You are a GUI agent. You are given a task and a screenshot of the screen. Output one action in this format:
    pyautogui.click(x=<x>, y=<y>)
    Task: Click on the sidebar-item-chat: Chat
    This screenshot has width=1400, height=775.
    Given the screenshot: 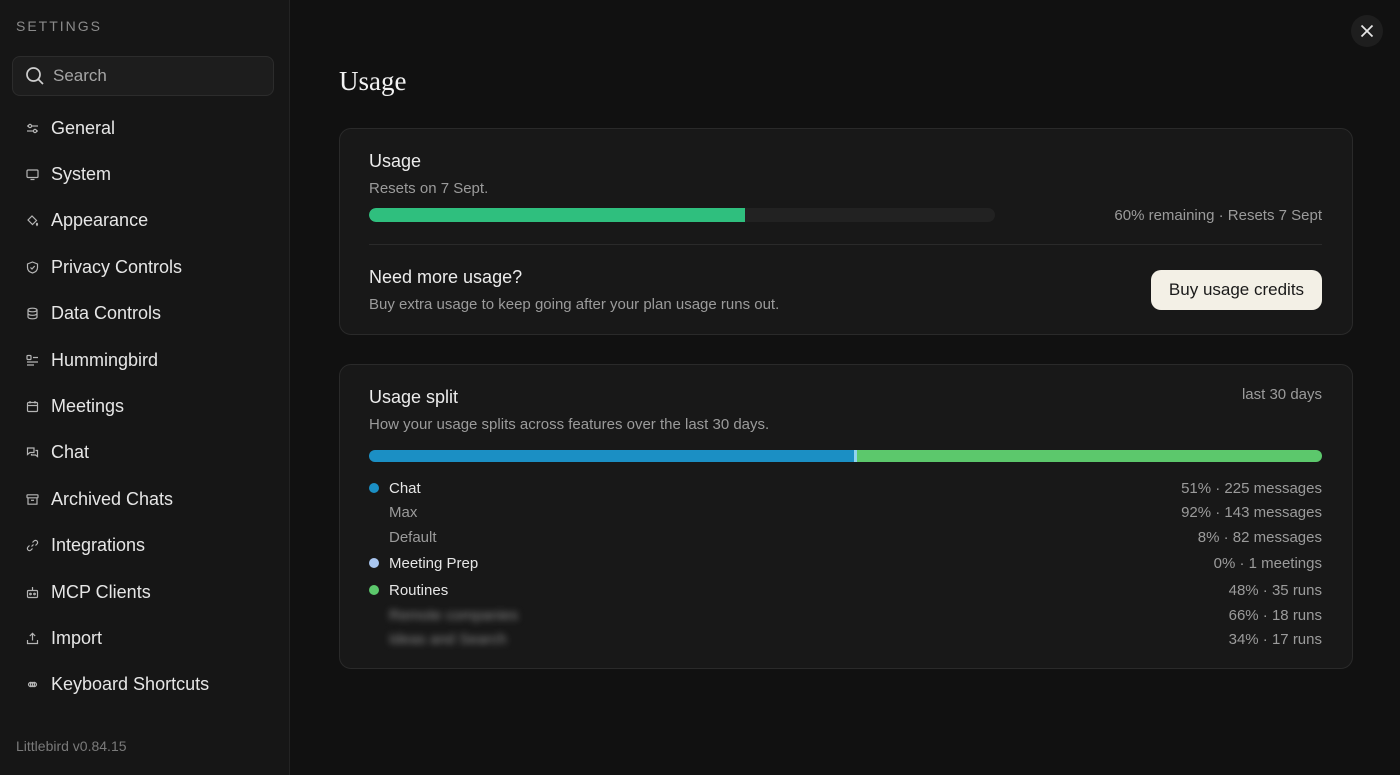 What is the action you would take?
    pyautogui.click(x=145, y=453)
    